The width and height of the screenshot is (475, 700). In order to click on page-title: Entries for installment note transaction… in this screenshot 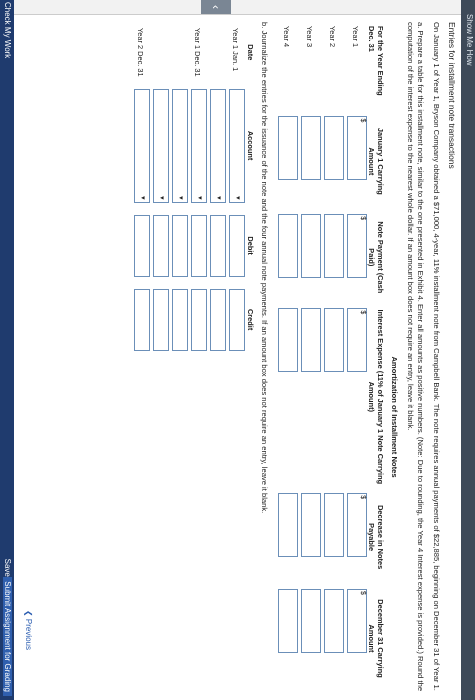, I will do `click(452, 95)`.